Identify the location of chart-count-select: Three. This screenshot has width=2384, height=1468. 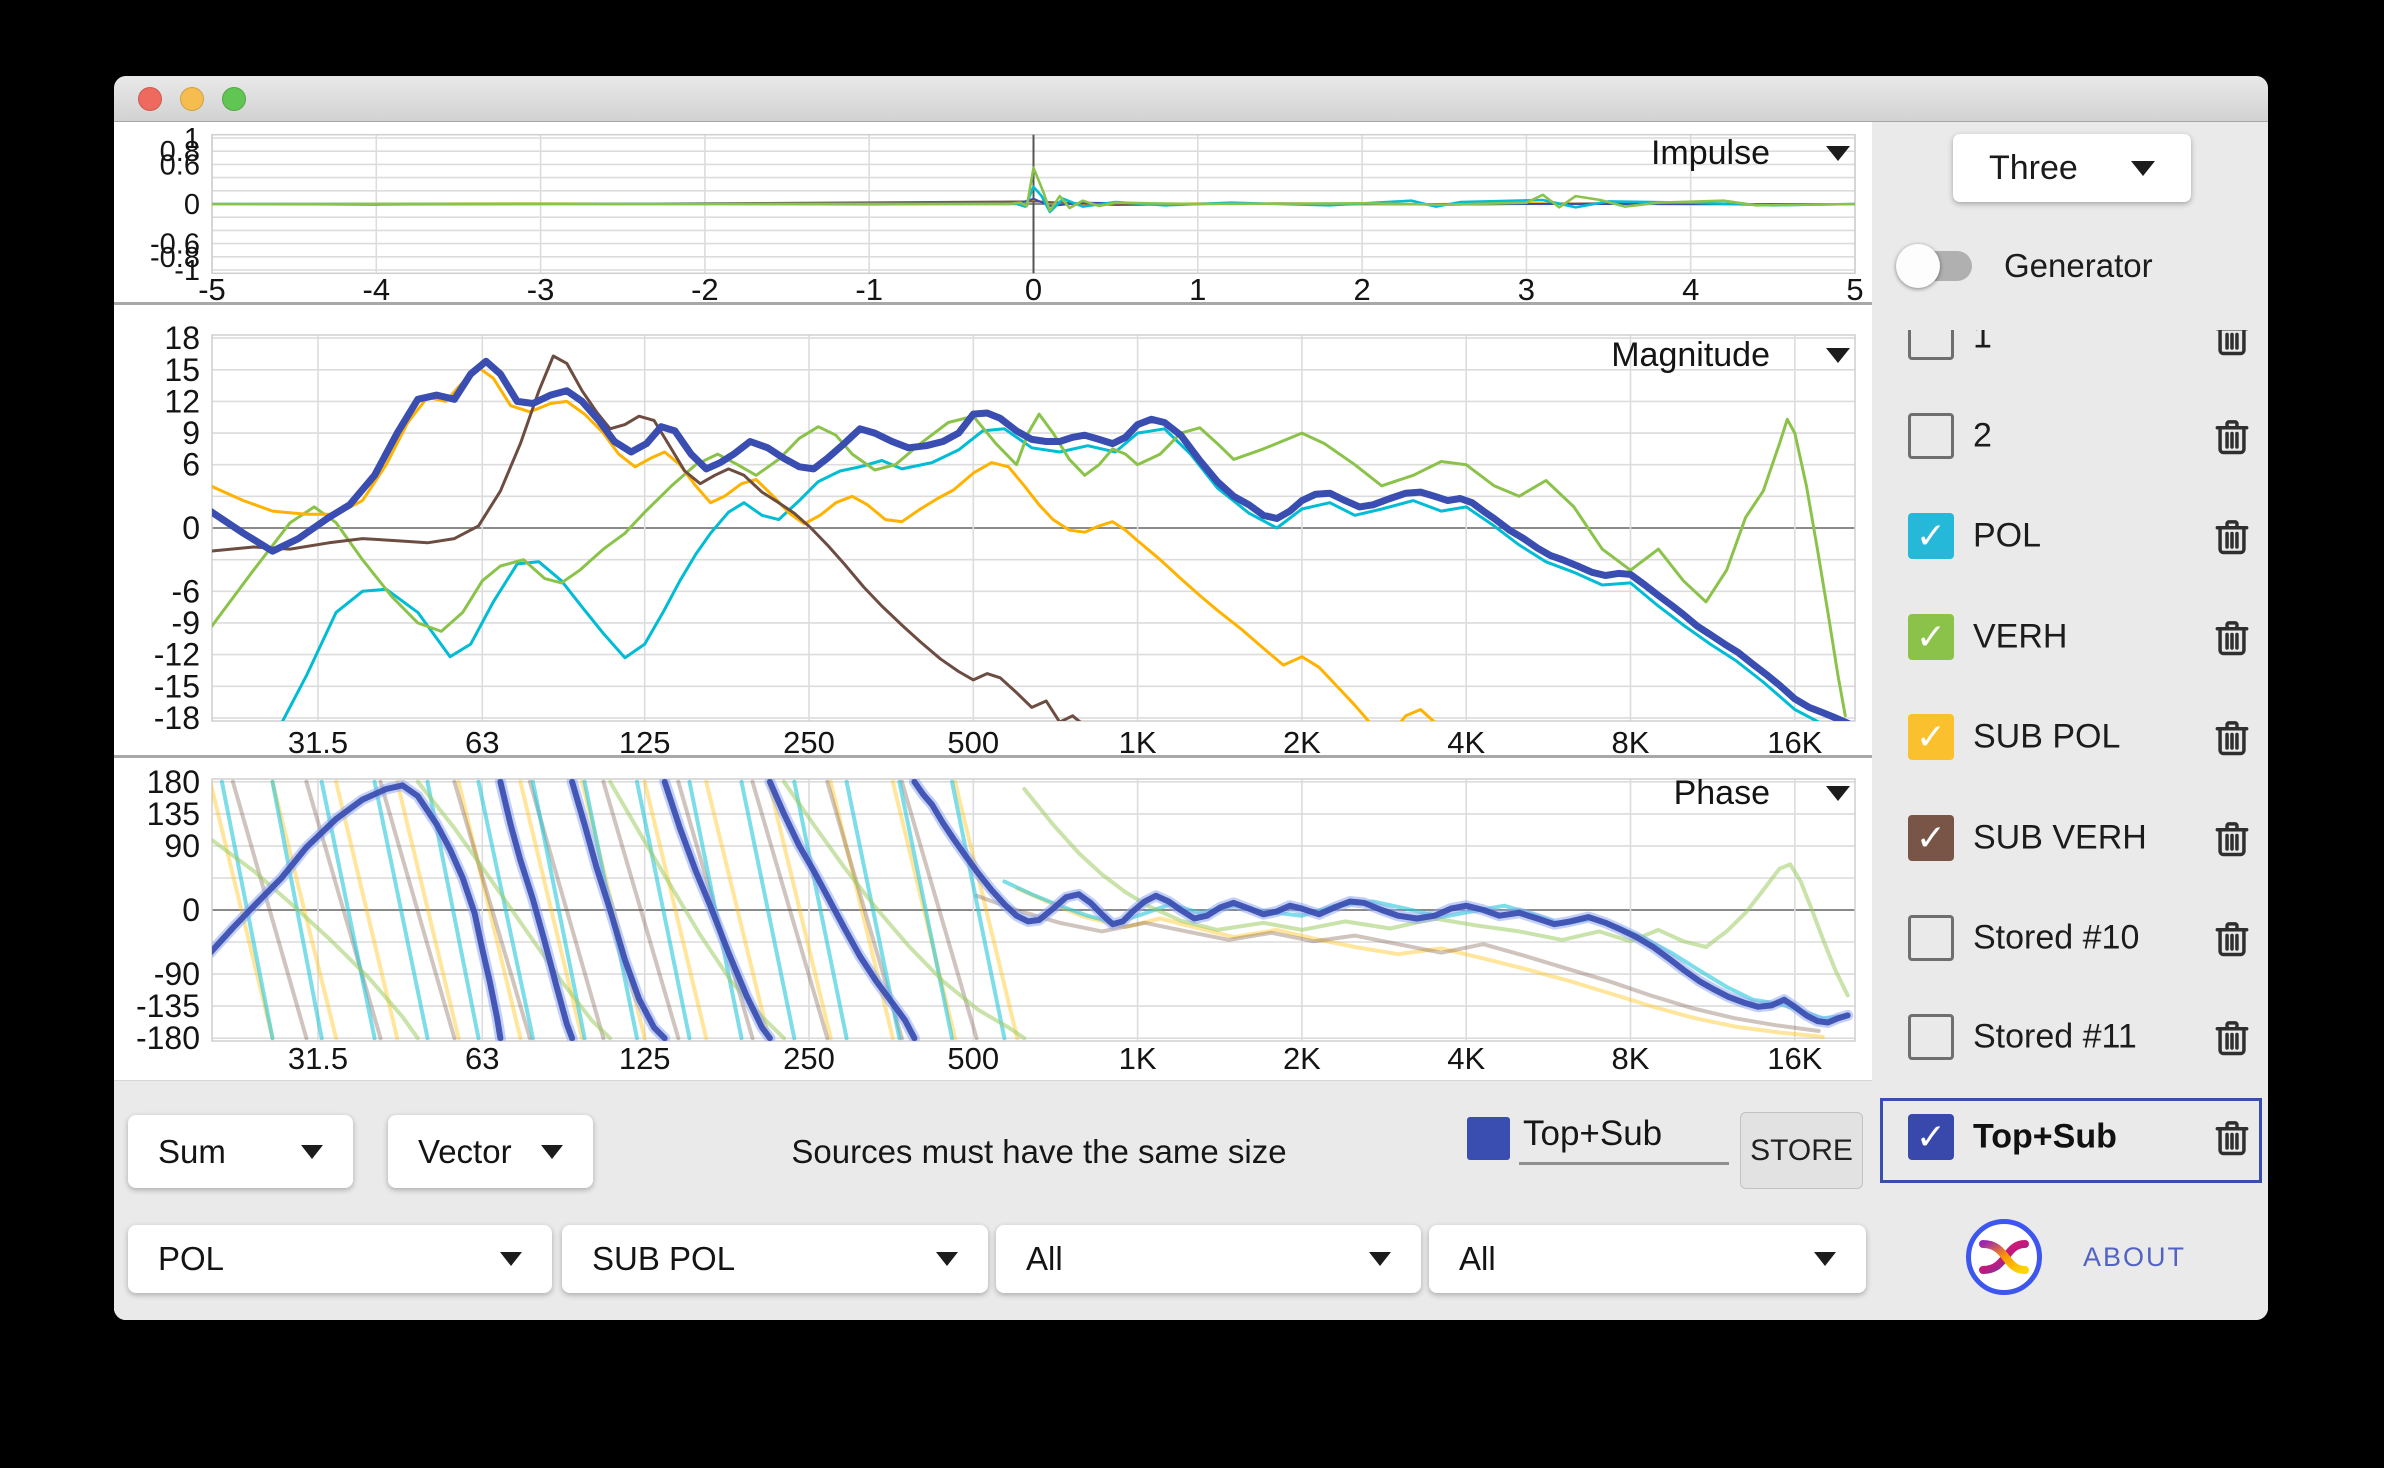
(2072, 168).